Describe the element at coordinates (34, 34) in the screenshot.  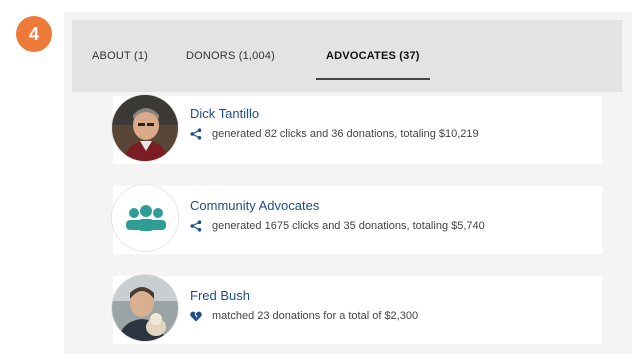
I see `step-number-badge: 4` at that location.